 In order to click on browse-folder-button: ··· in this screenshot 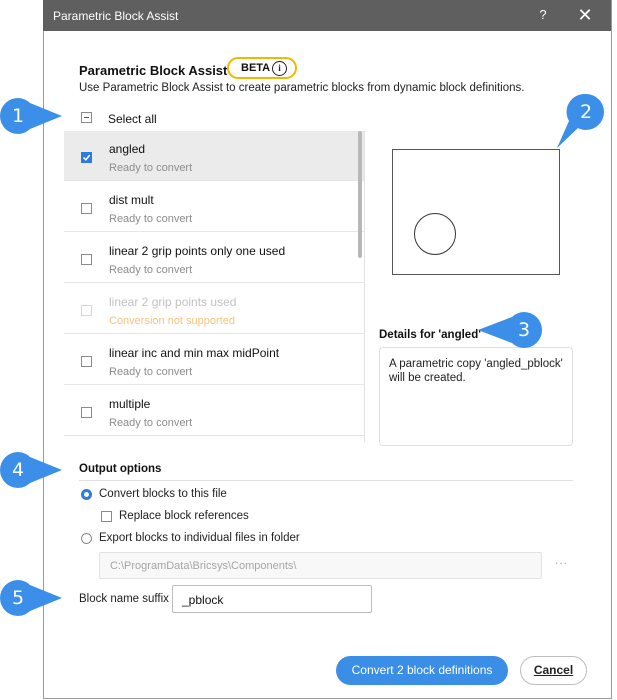, I will do `click(561, 562)`.